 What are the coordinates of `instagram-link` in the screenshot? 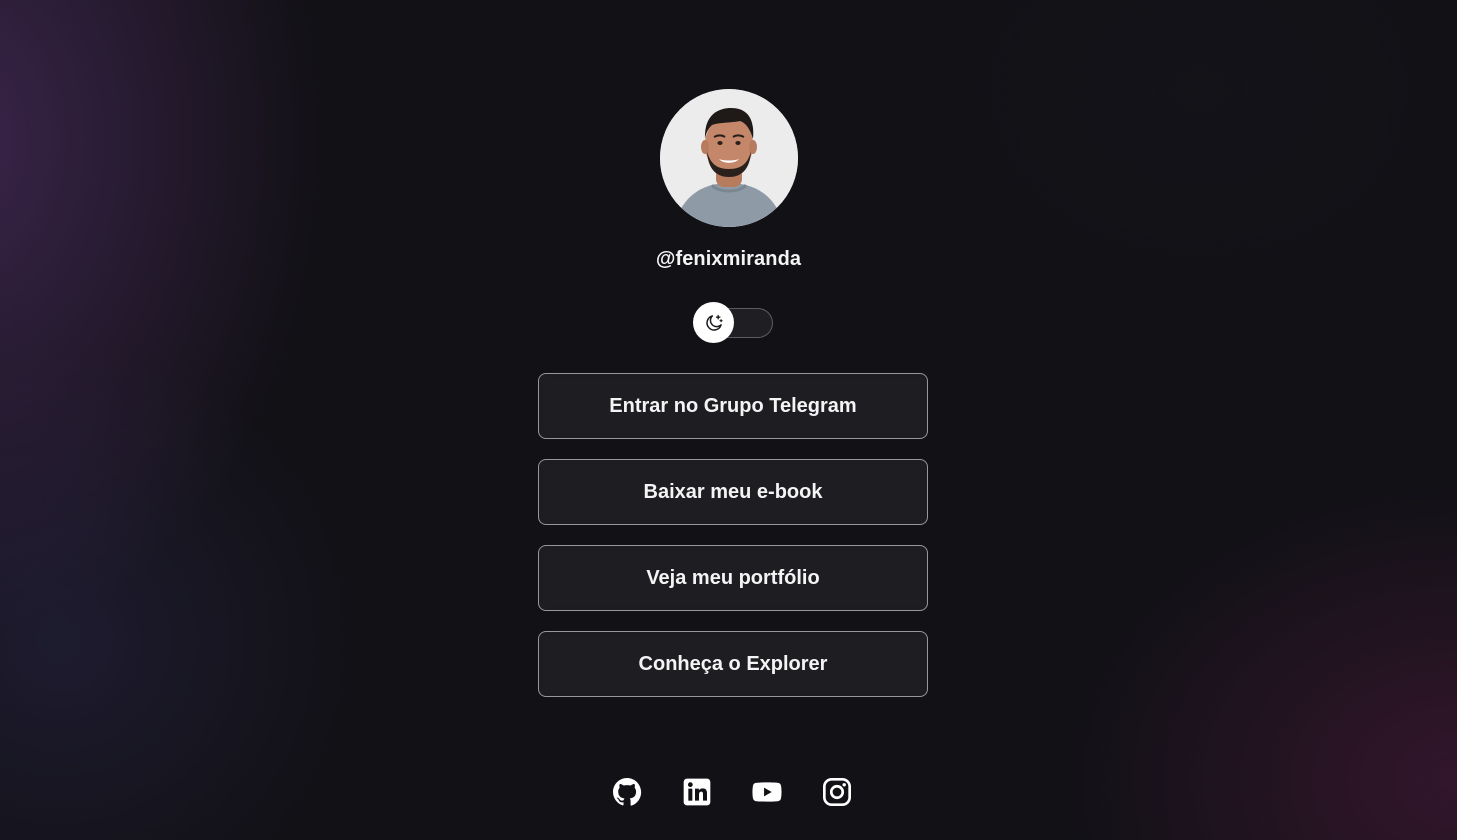 It's located at (837, 792).